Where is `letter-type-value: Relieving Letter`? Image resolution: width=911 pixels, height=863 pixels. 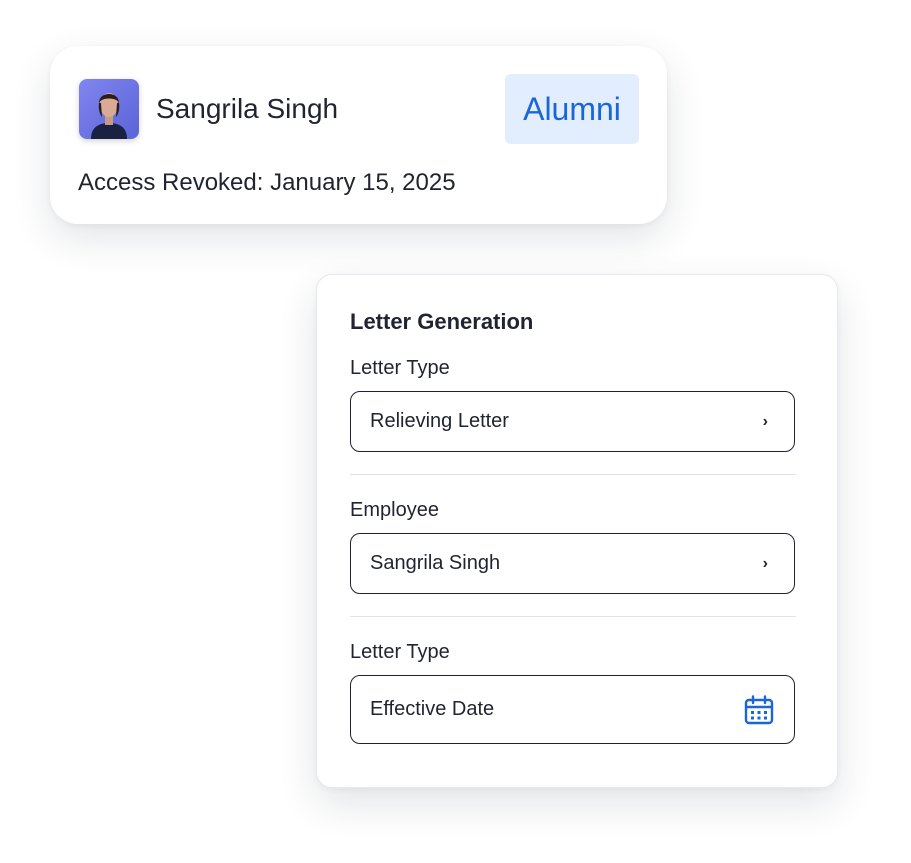
letter-type-value: Relieving Letter is located at coordinates (439, 421).